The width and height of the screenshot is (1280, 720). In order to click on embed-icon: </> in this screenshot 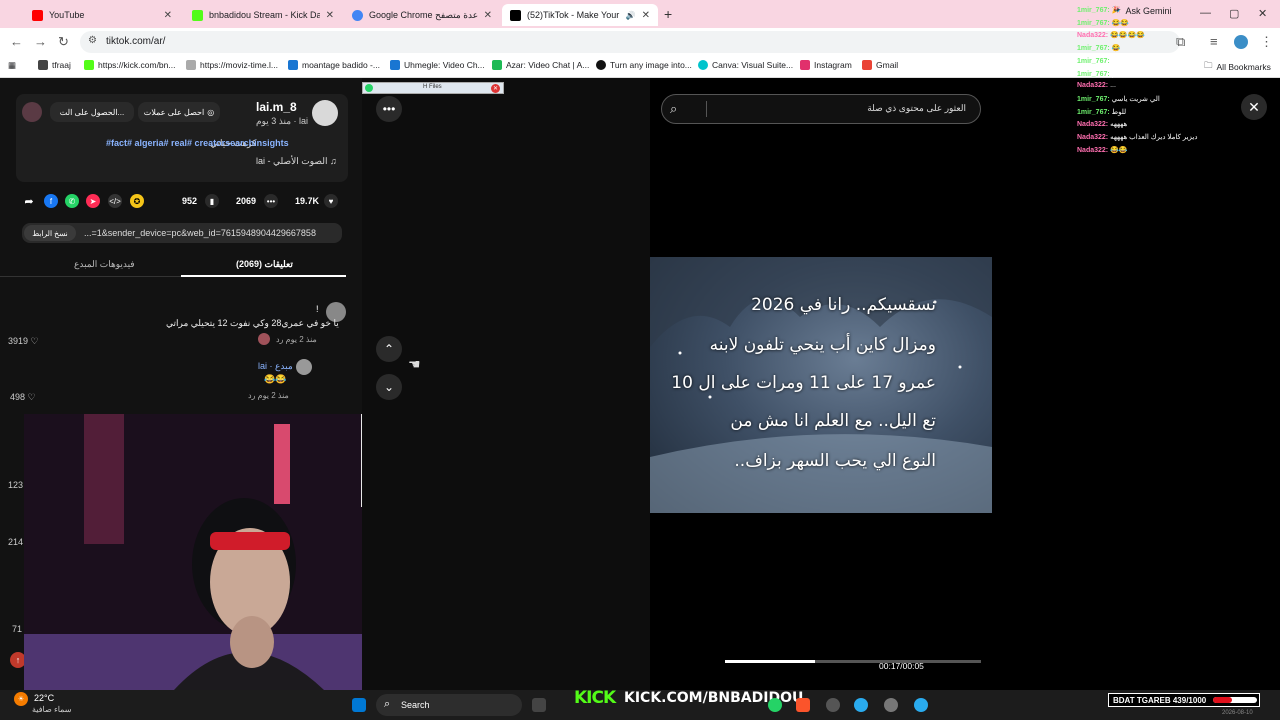, I will do `click(115, 201)`.